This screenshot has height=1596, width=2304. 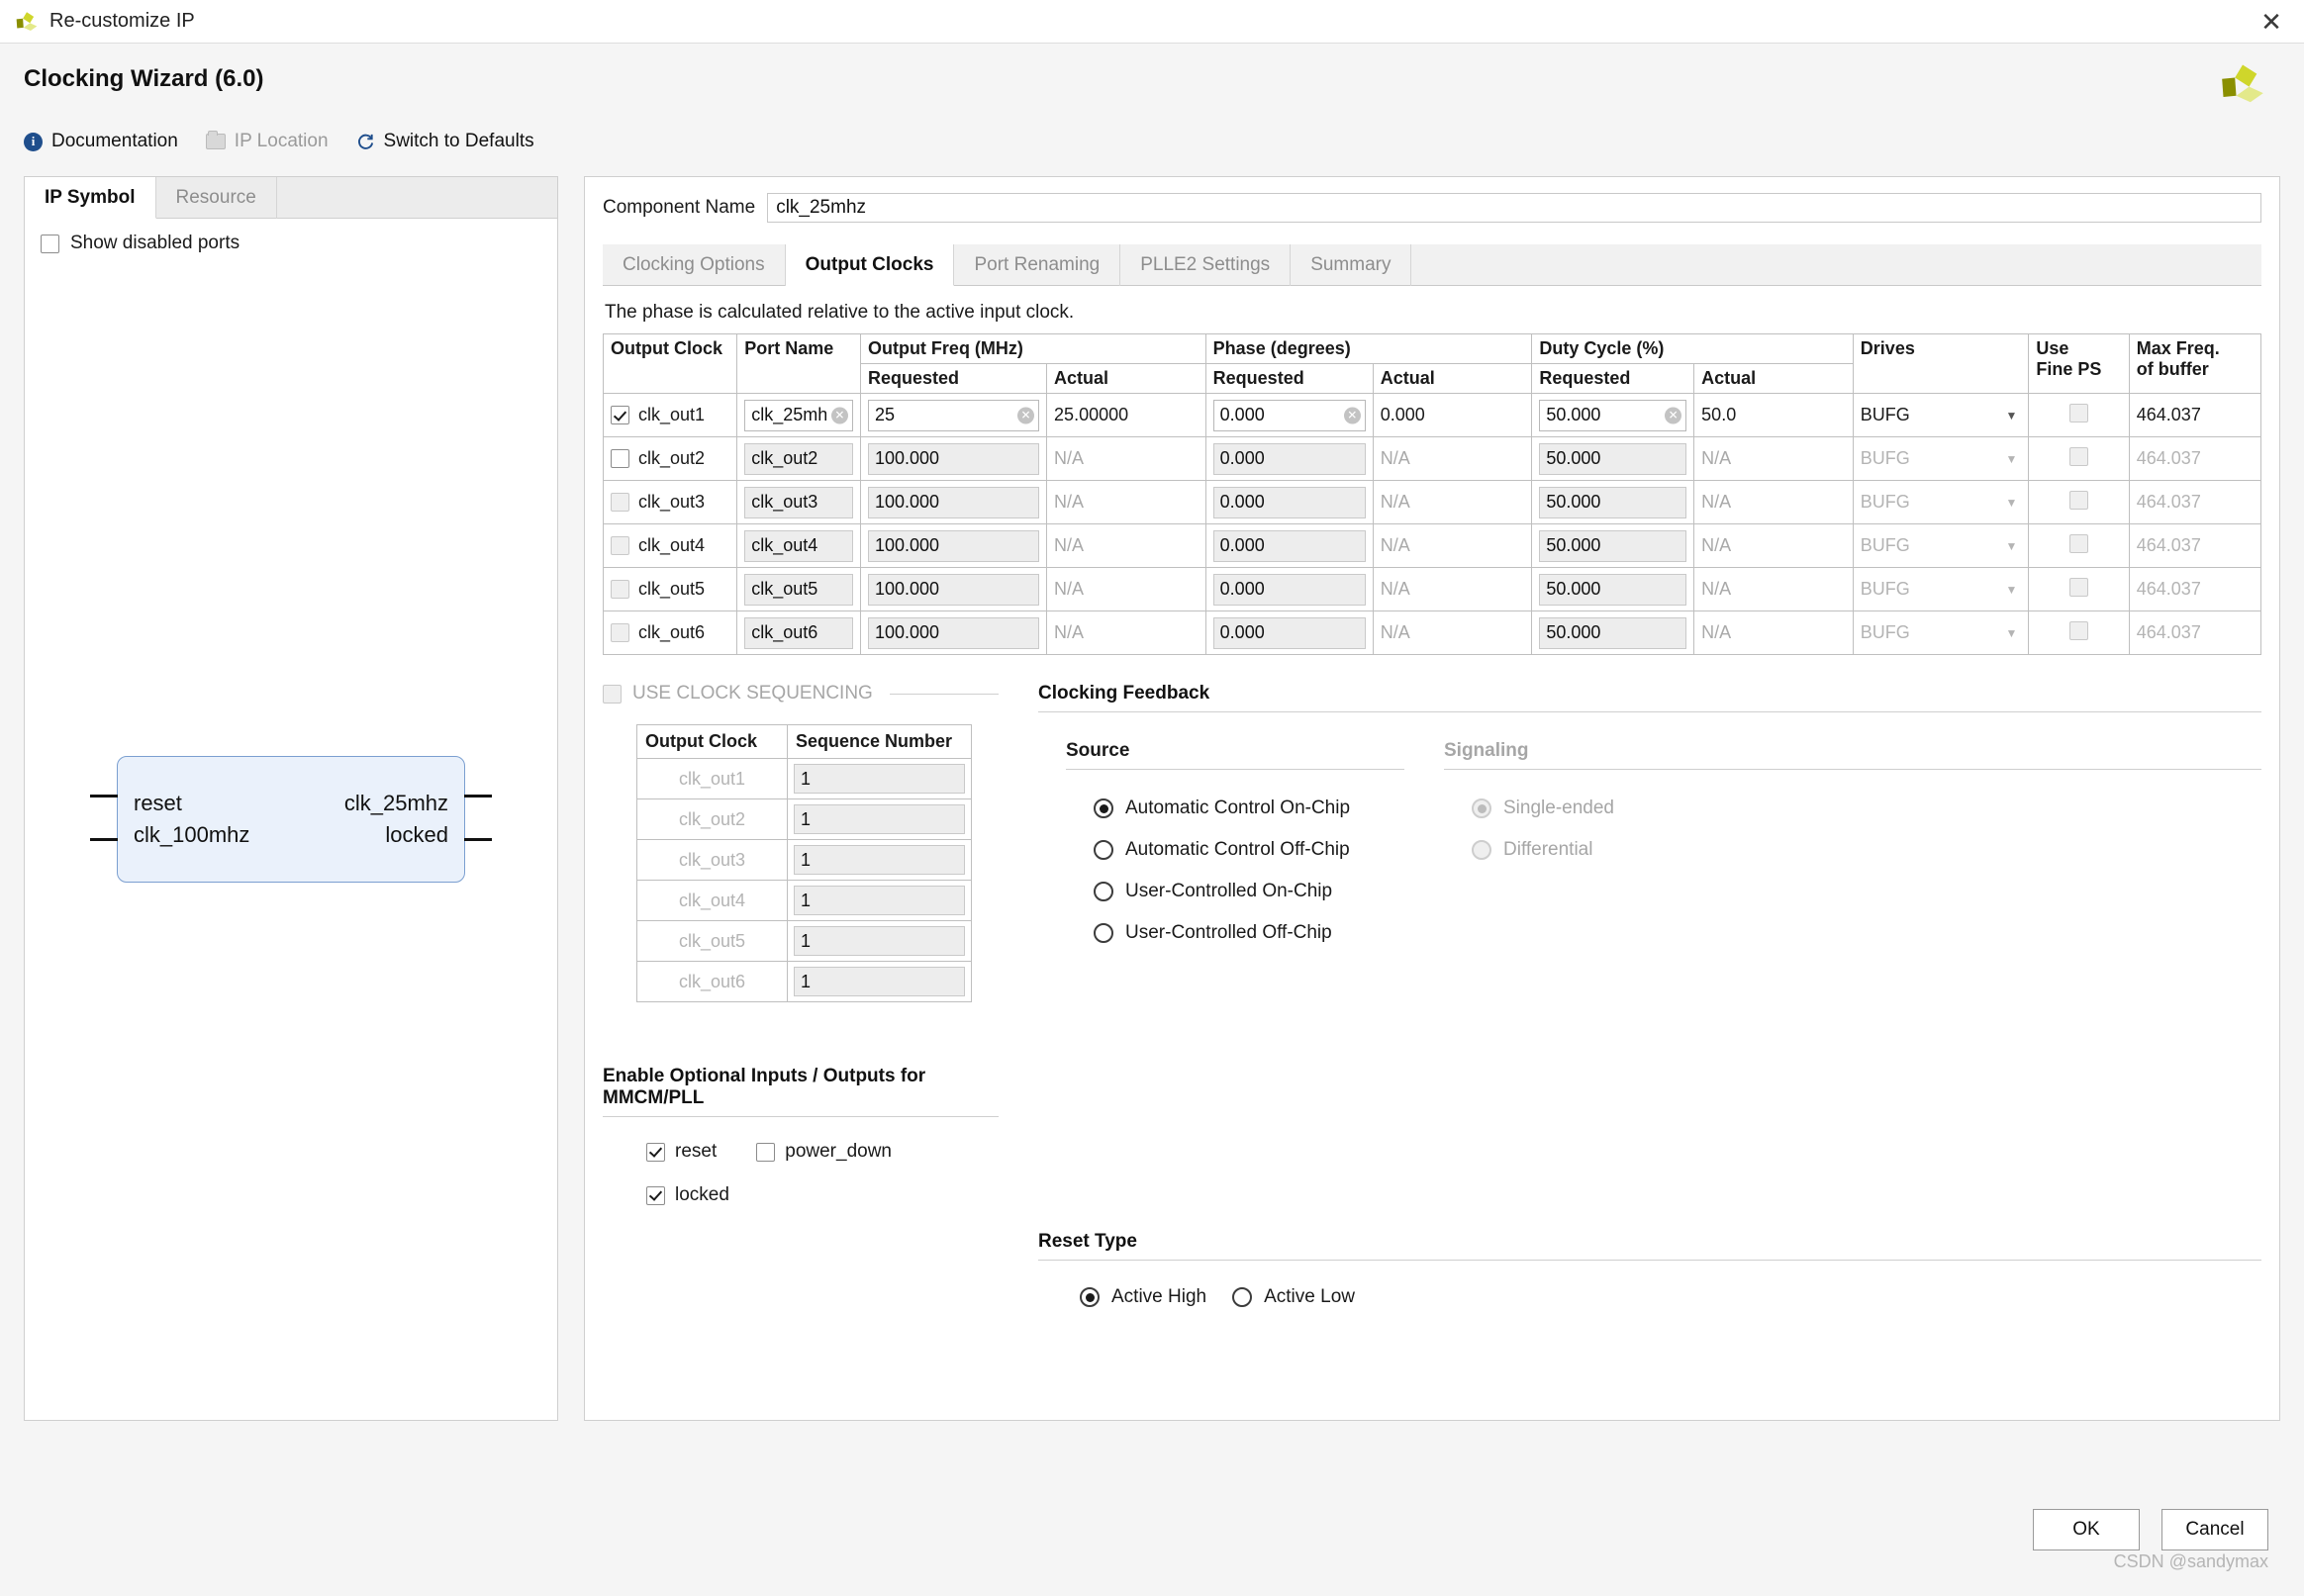 I want to click on table-row: clk_out5 N/A N/A N/A BUFG ▼ 464.037, so click(x=1432, y=589).